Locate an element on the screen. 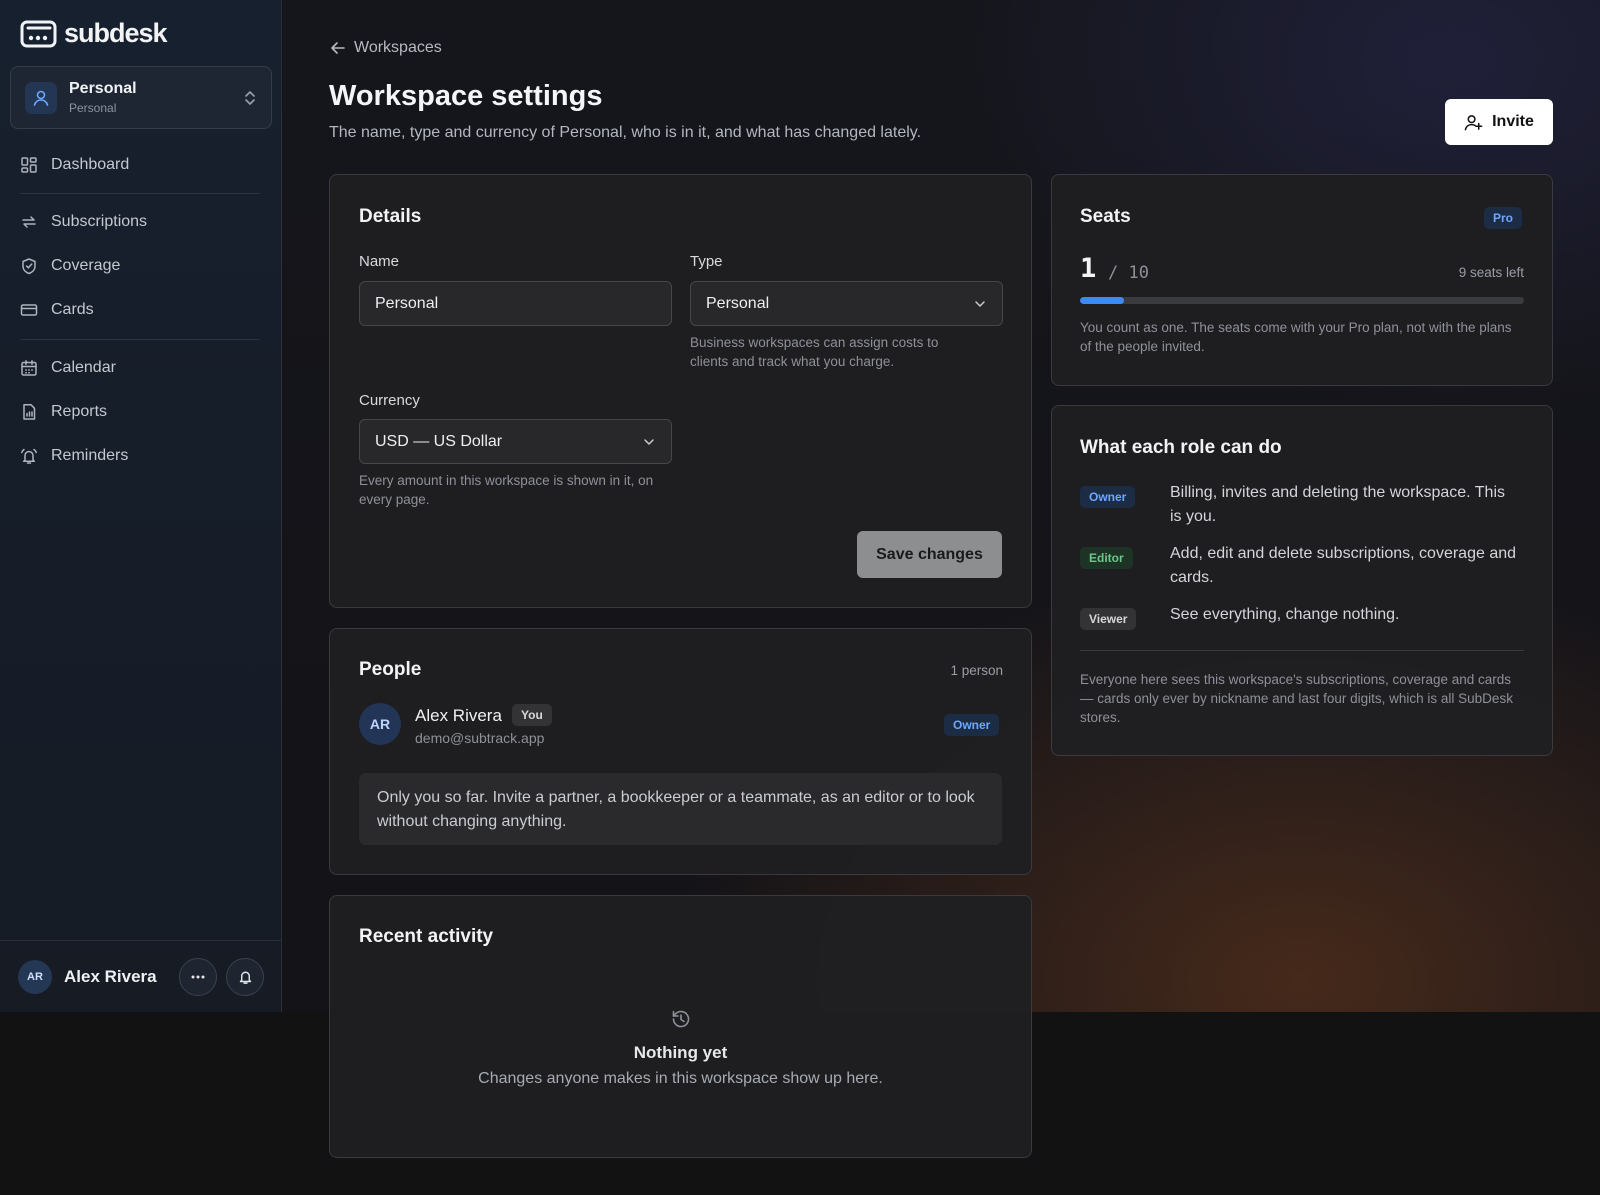 Image resolution: width=1600 pixels, height=1195 pixels. sidebar-item-cards: Cards is located at coordinates (57, 310).